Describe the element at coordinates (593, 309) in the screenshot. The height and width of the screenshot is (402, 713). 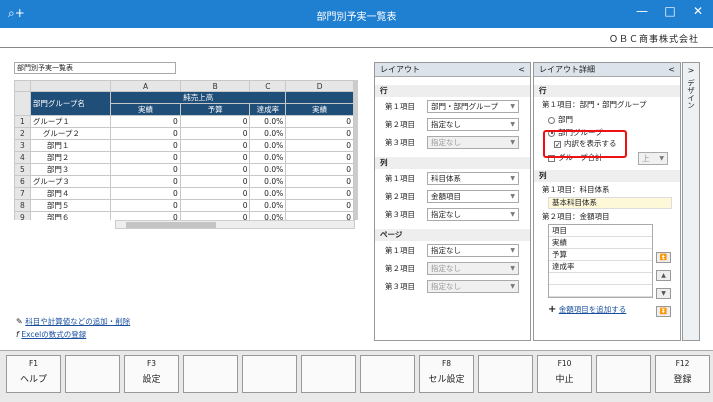
I see `add-amount-link: 金額項目を追加する` at that location.